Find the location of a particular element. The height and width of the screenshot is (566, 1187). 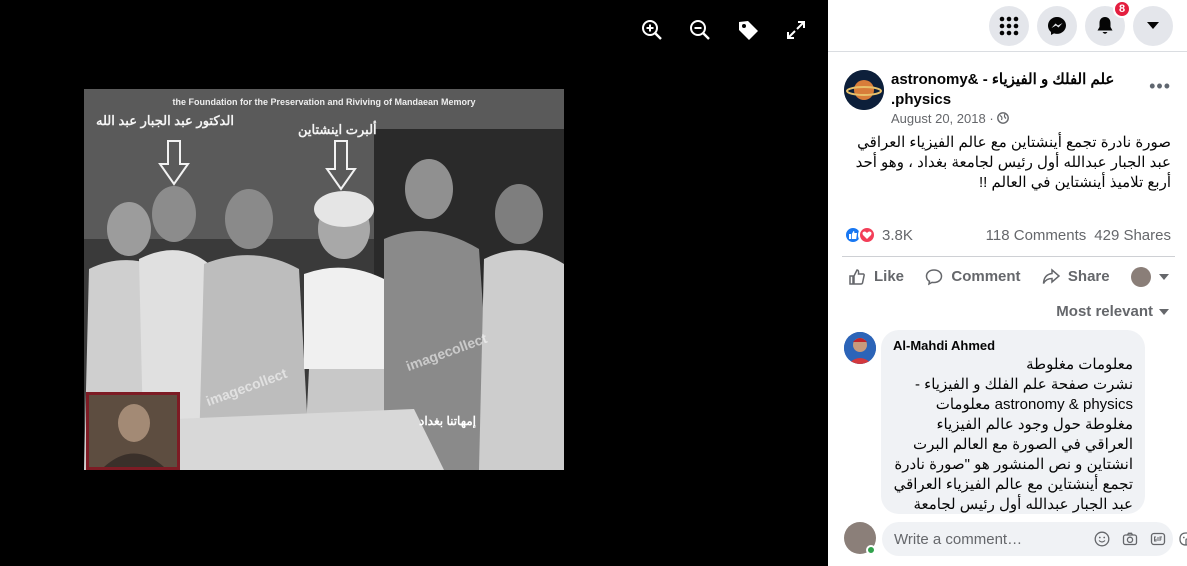

comment-filter-label: Most relevant is located at coordinates (1104, 311).